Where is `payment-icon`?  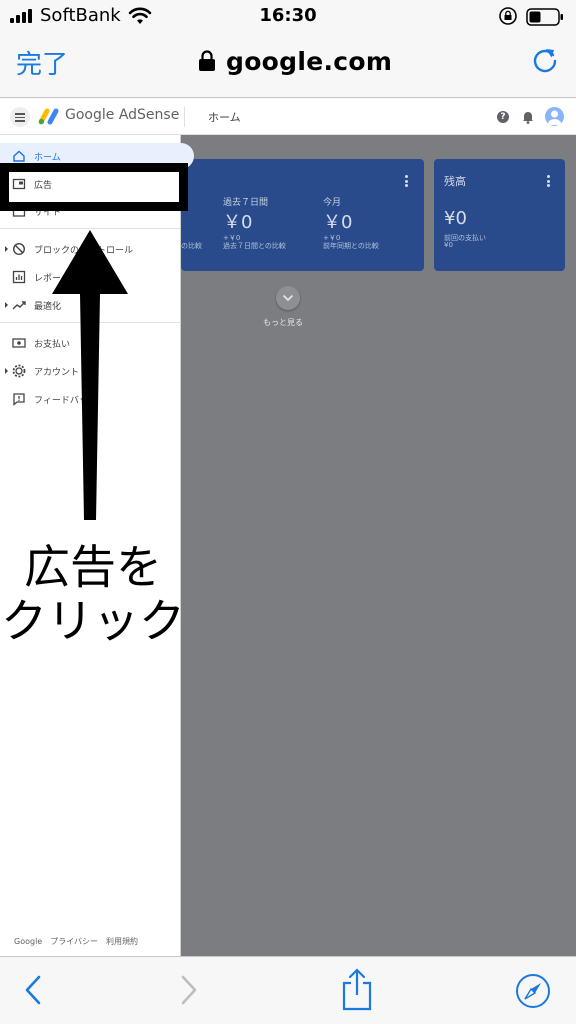
payment-icon is located at coordinates (19, 343).